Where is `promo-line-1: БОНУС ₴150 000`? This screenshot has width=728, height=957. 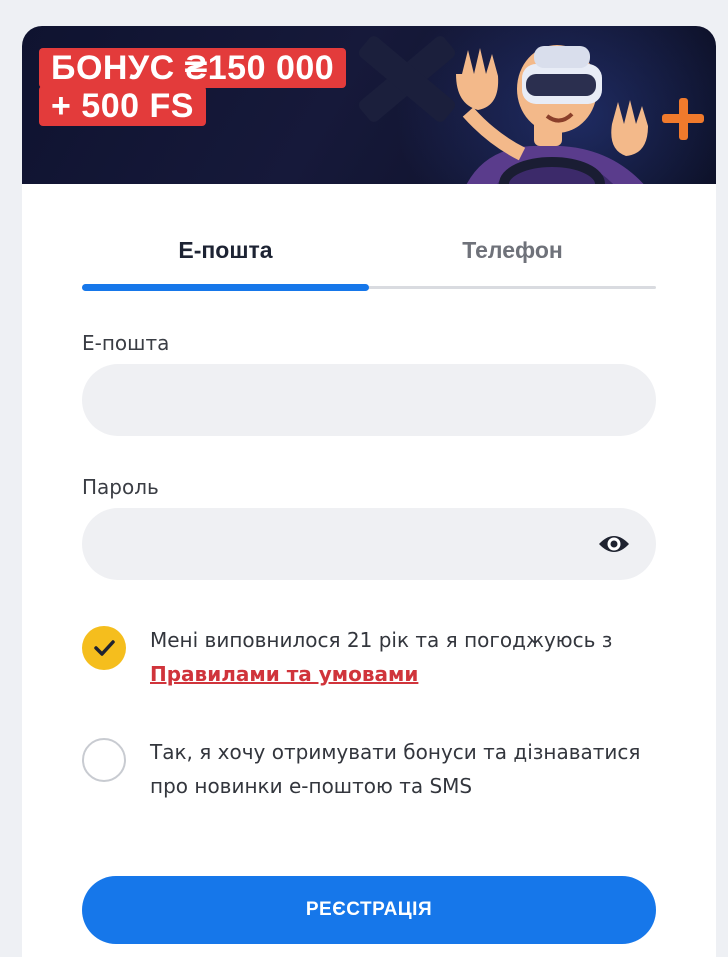 promo-line-1: БОНУС ₴150 000 is located at coordinates (193, 68).